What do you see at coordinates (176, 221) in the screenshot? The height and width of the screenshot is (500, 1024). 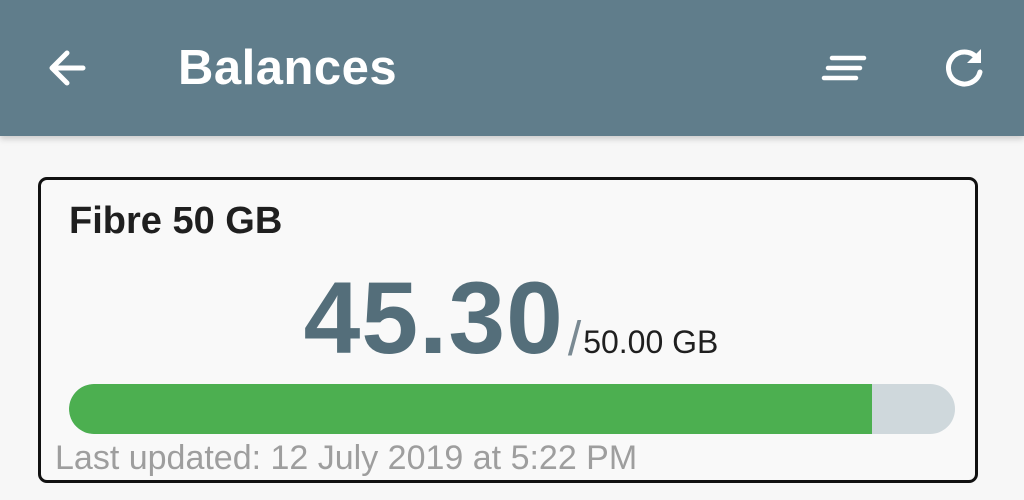 I see `balance-name: Fibre 50 GB` at bounding box center [176, 221].